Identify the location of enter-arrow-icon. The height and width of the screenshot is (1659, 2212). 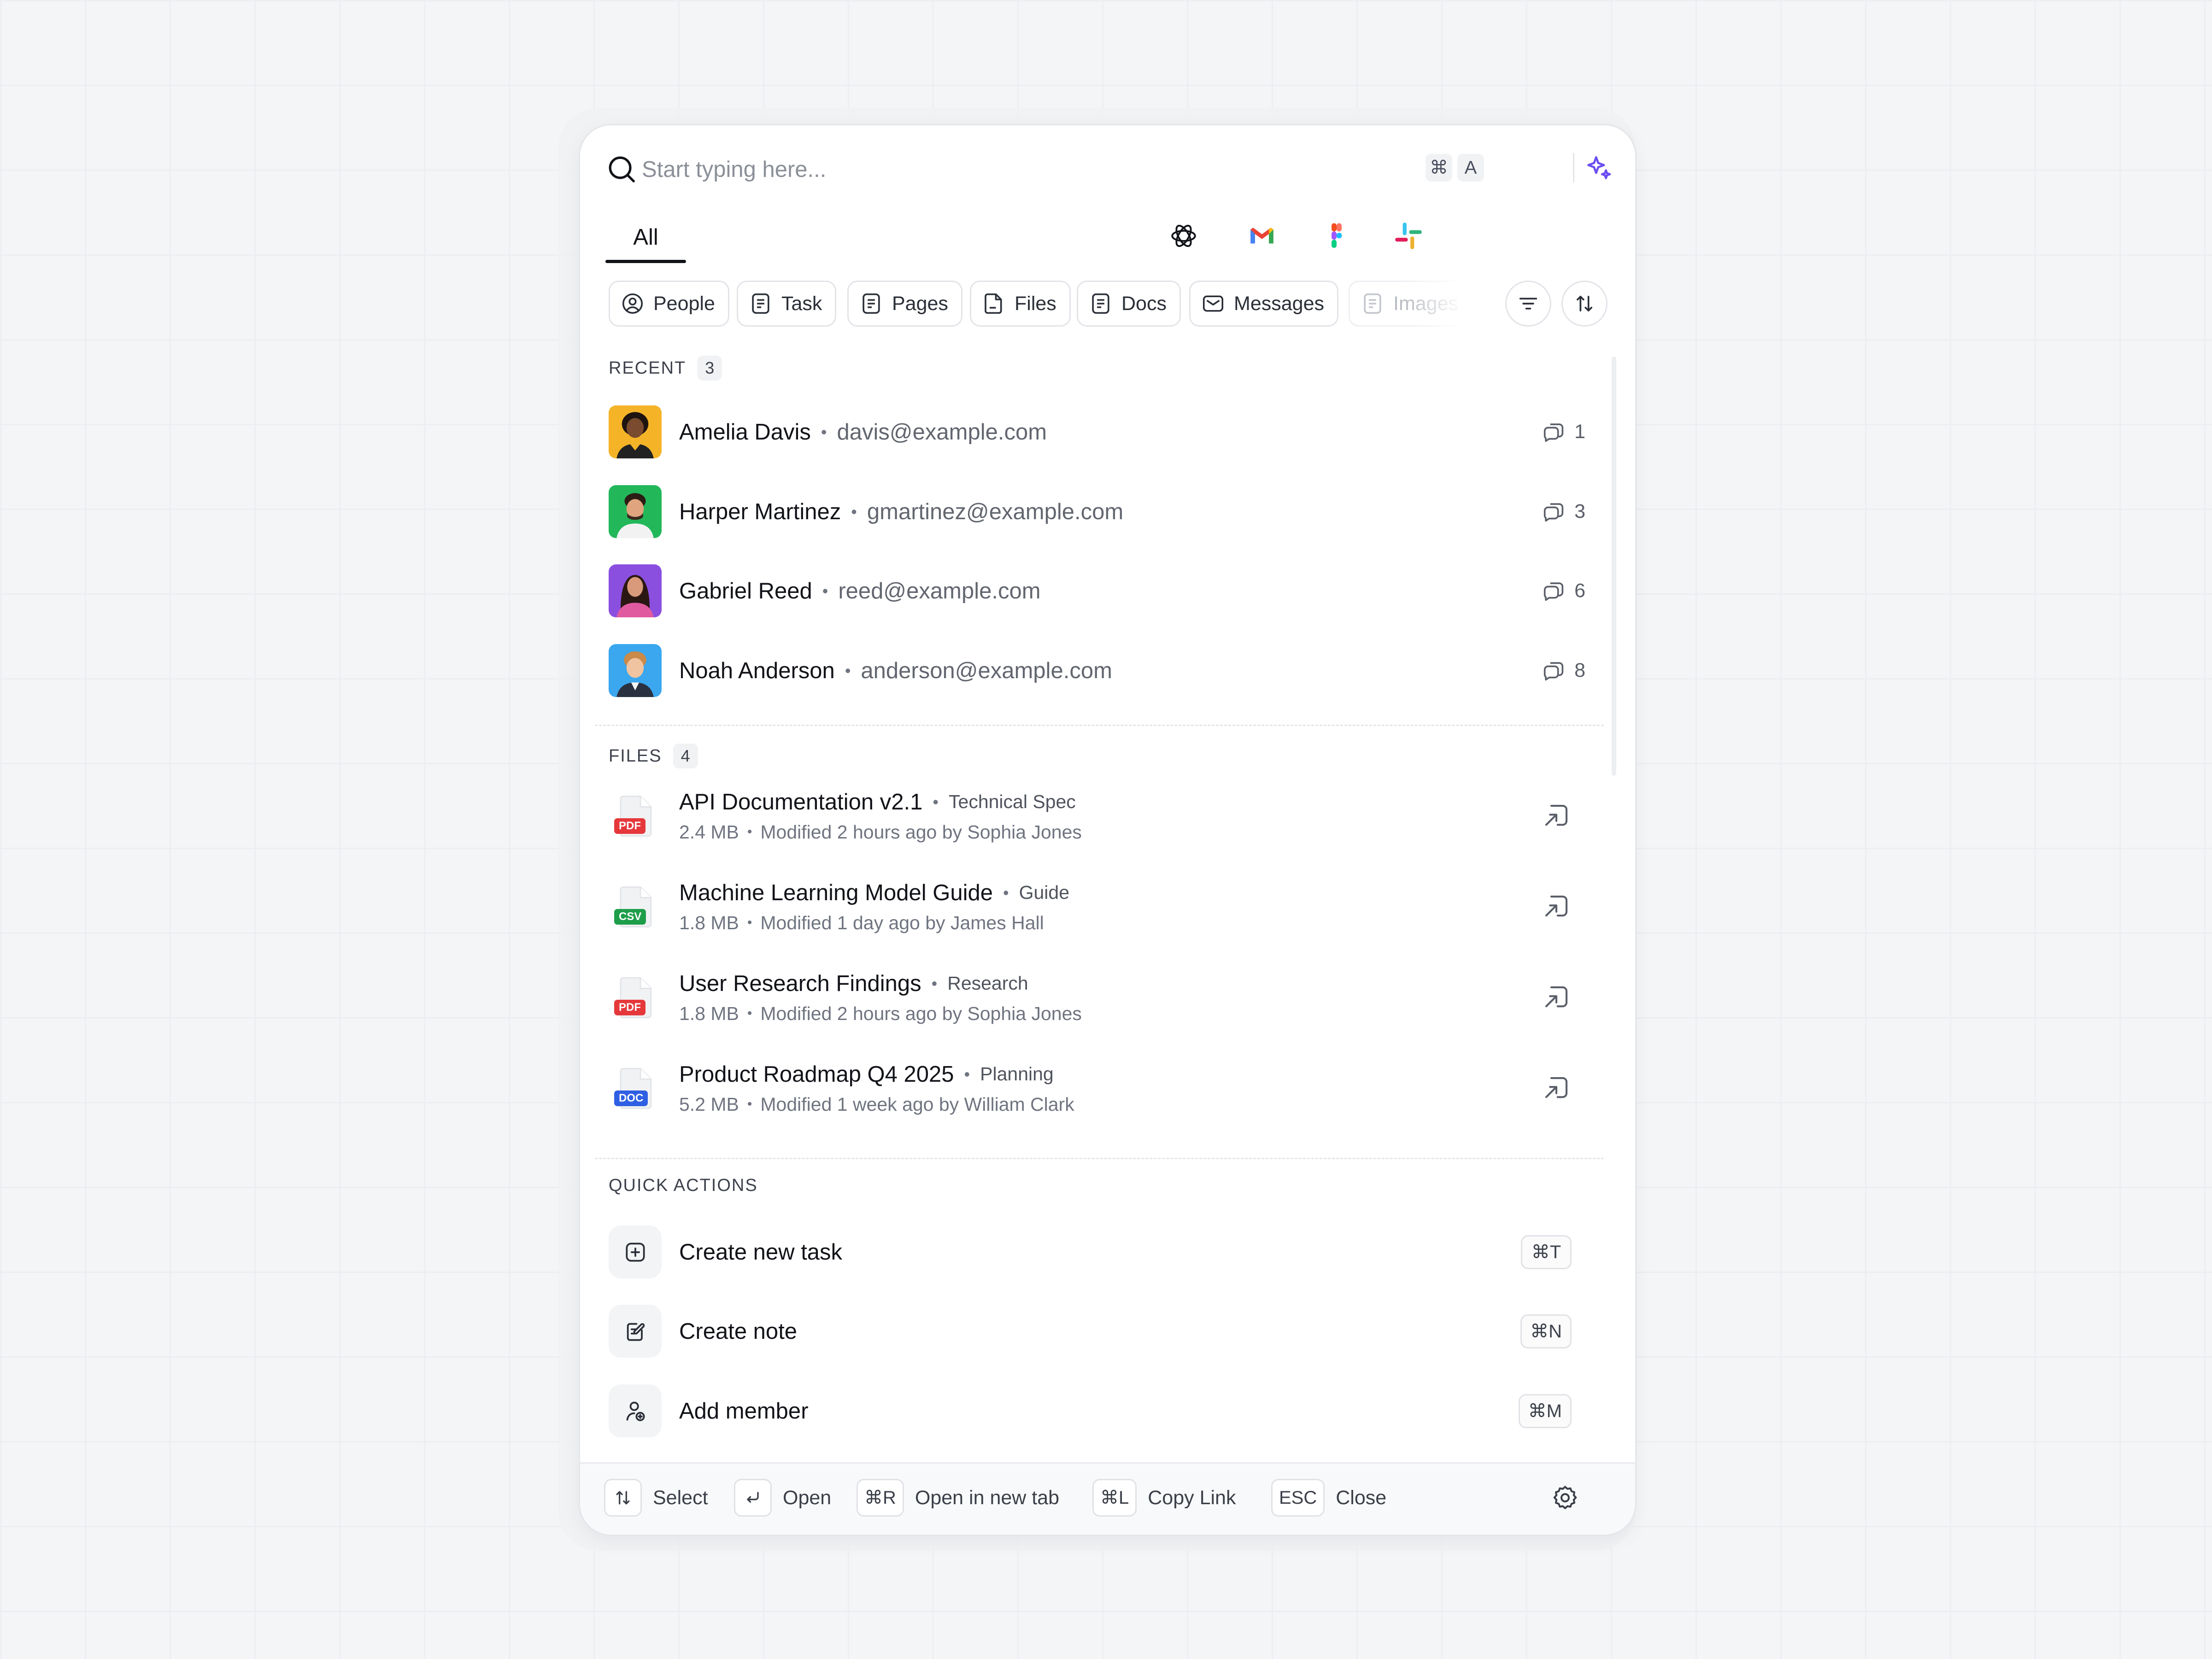
(753, 1497).